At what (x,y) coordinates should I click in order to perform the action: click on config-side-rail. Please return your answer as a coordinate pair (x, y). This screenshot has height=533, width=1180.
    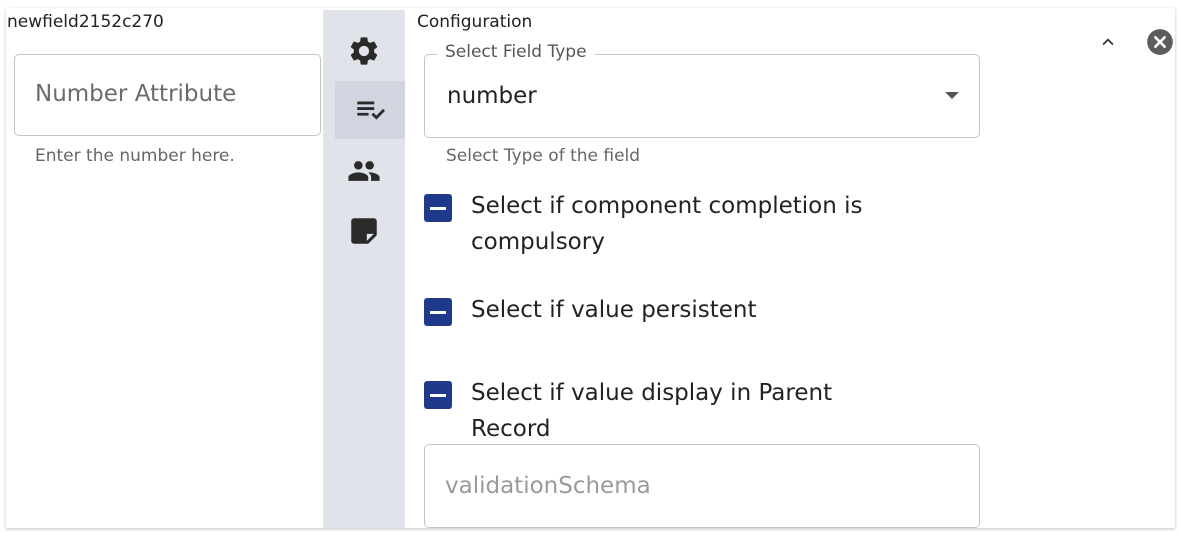
    Looking at the image, I should click on (364, 269).